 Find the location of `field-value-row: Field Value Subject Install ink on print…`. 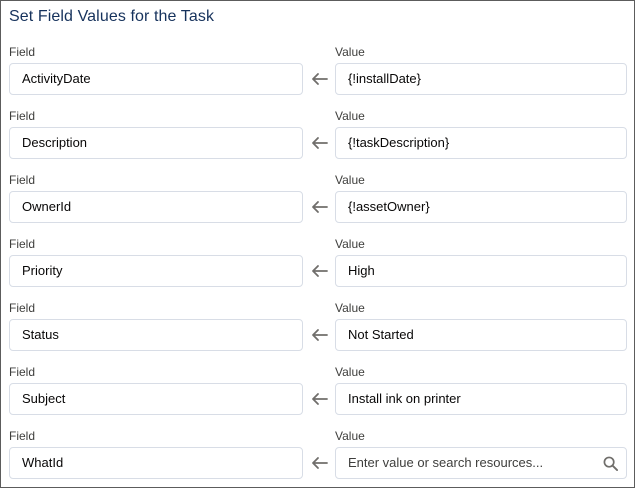

field-value-row: Field Value Subject Install ink on print… is located at coordinates (317, 397).